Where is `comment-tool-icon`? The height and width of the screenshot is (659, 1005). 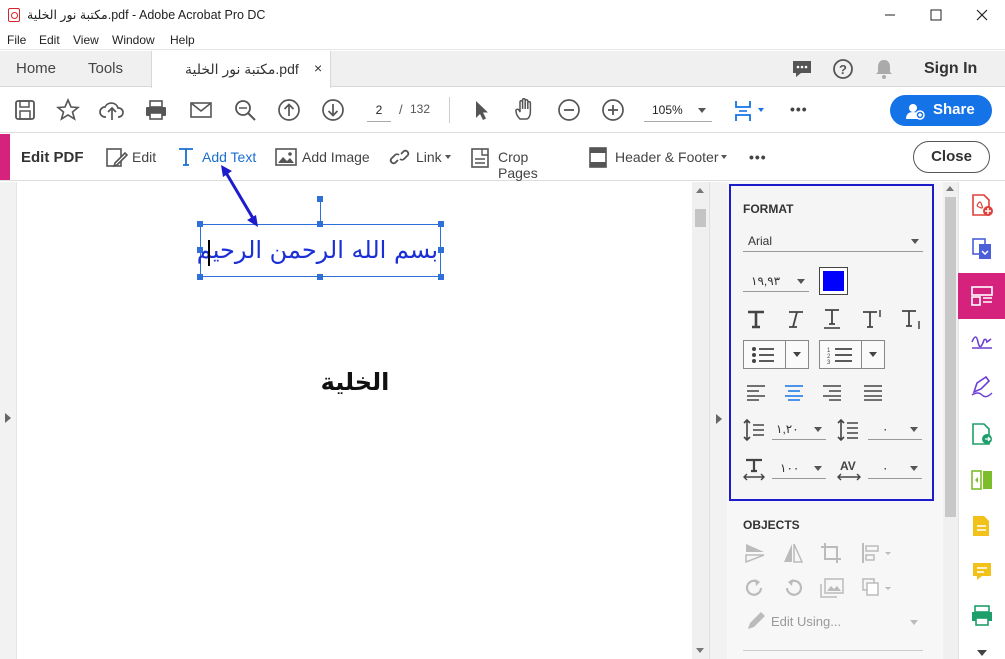 comment-tool-icon is located at coordinates (982, 526).